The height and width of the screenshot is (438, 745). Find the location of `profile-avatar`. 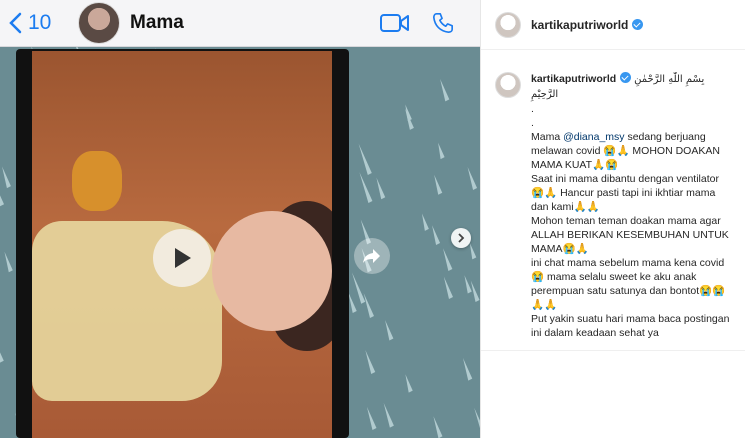

profile-avatar is located at coordinates (508, 24).